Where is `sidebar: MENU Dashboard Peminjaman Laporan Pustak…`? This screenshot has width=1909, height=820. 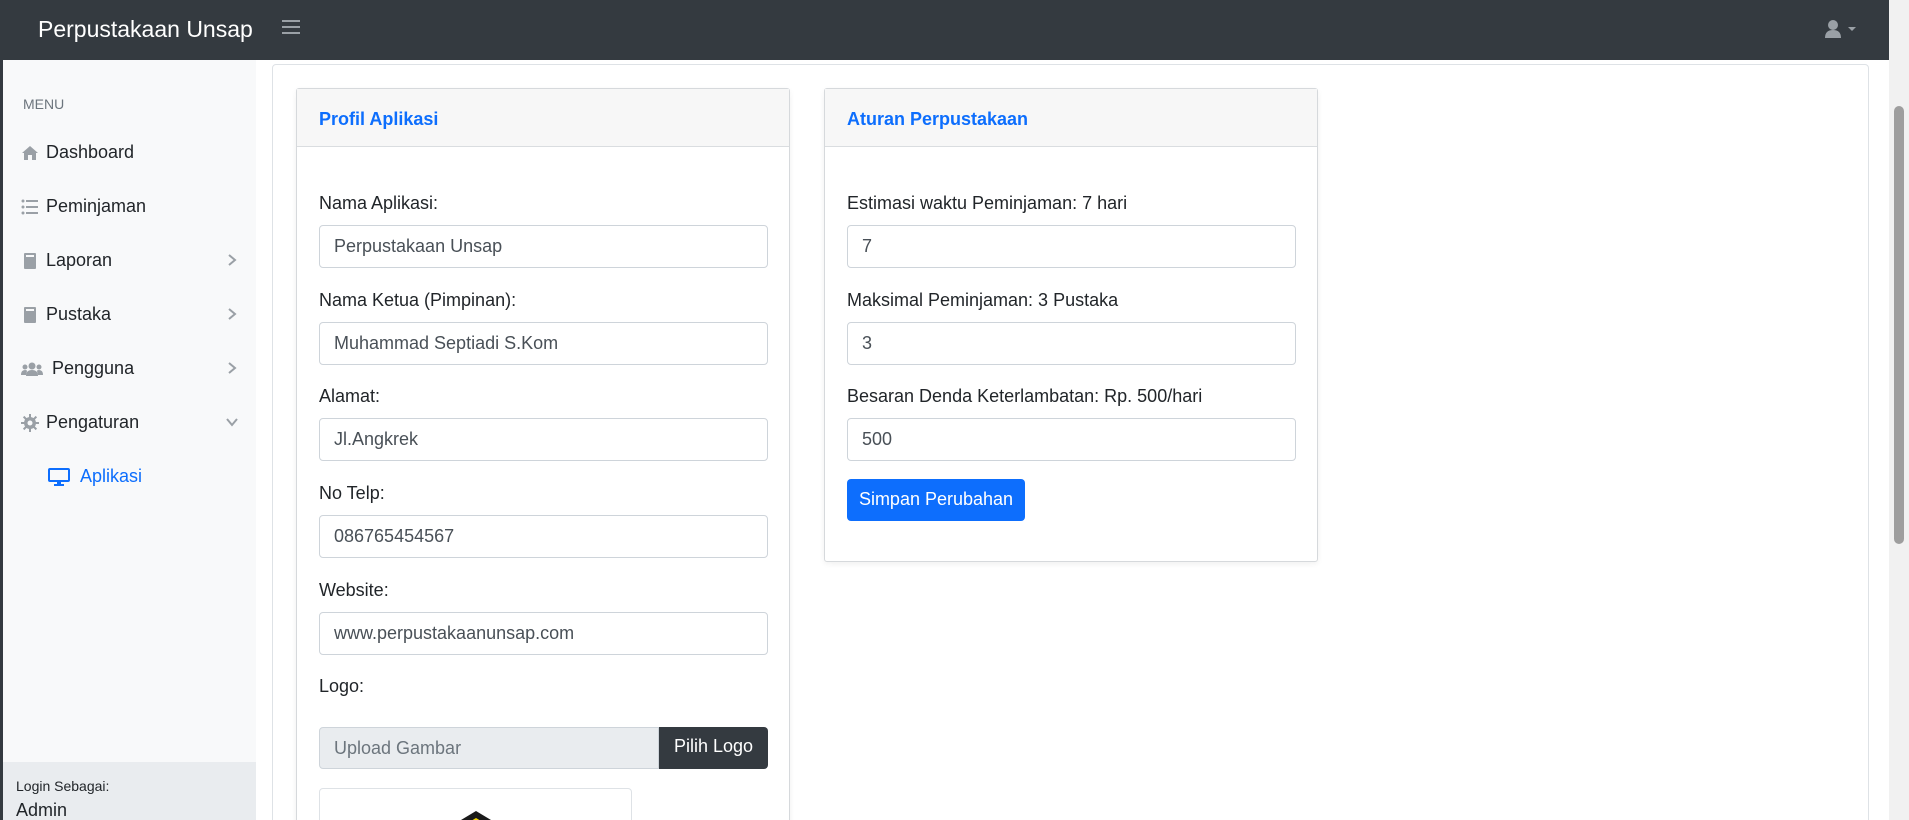
sidebar: MENU Dashboard Peminjaman Laporan Pustak… is located at coordinates (128, 440).